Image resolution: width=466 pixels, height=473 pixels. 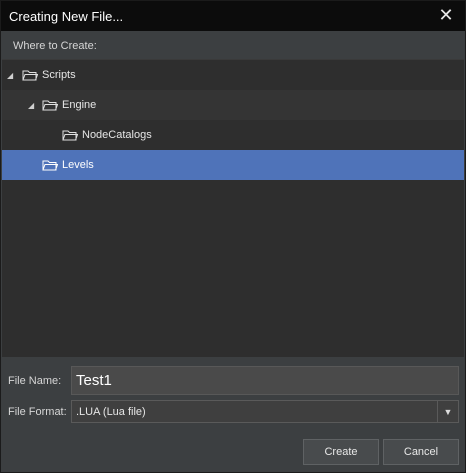 I want to click on title-bar: Creating New File... ✕, so click(x=233, y=16).